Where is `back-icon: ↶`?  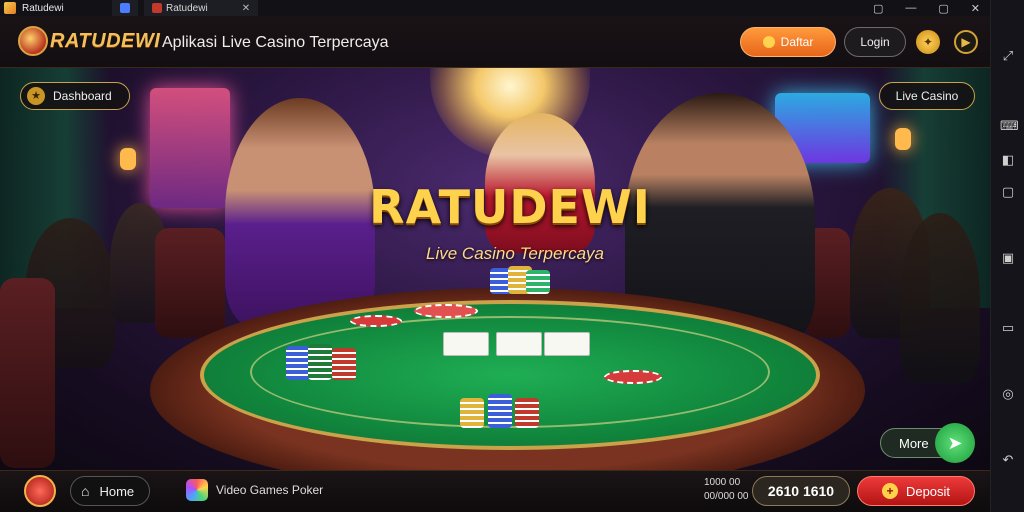
back-icon: ↶ is located at coordinates (1008, 460).